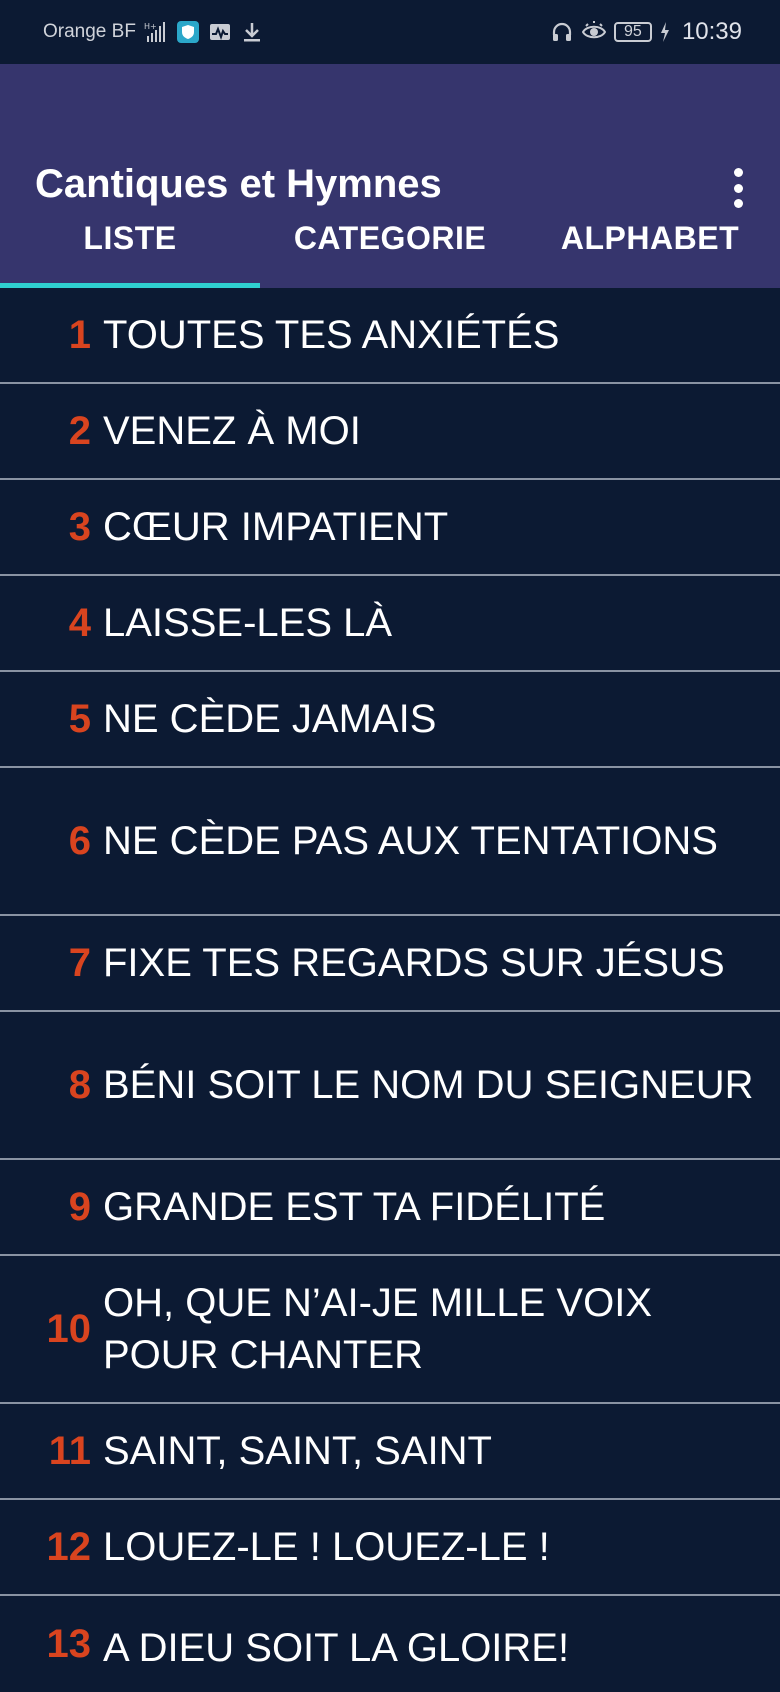 This screenshot has height=1692, width=780. I want to click on battery-level: 95, so click(633, 31).